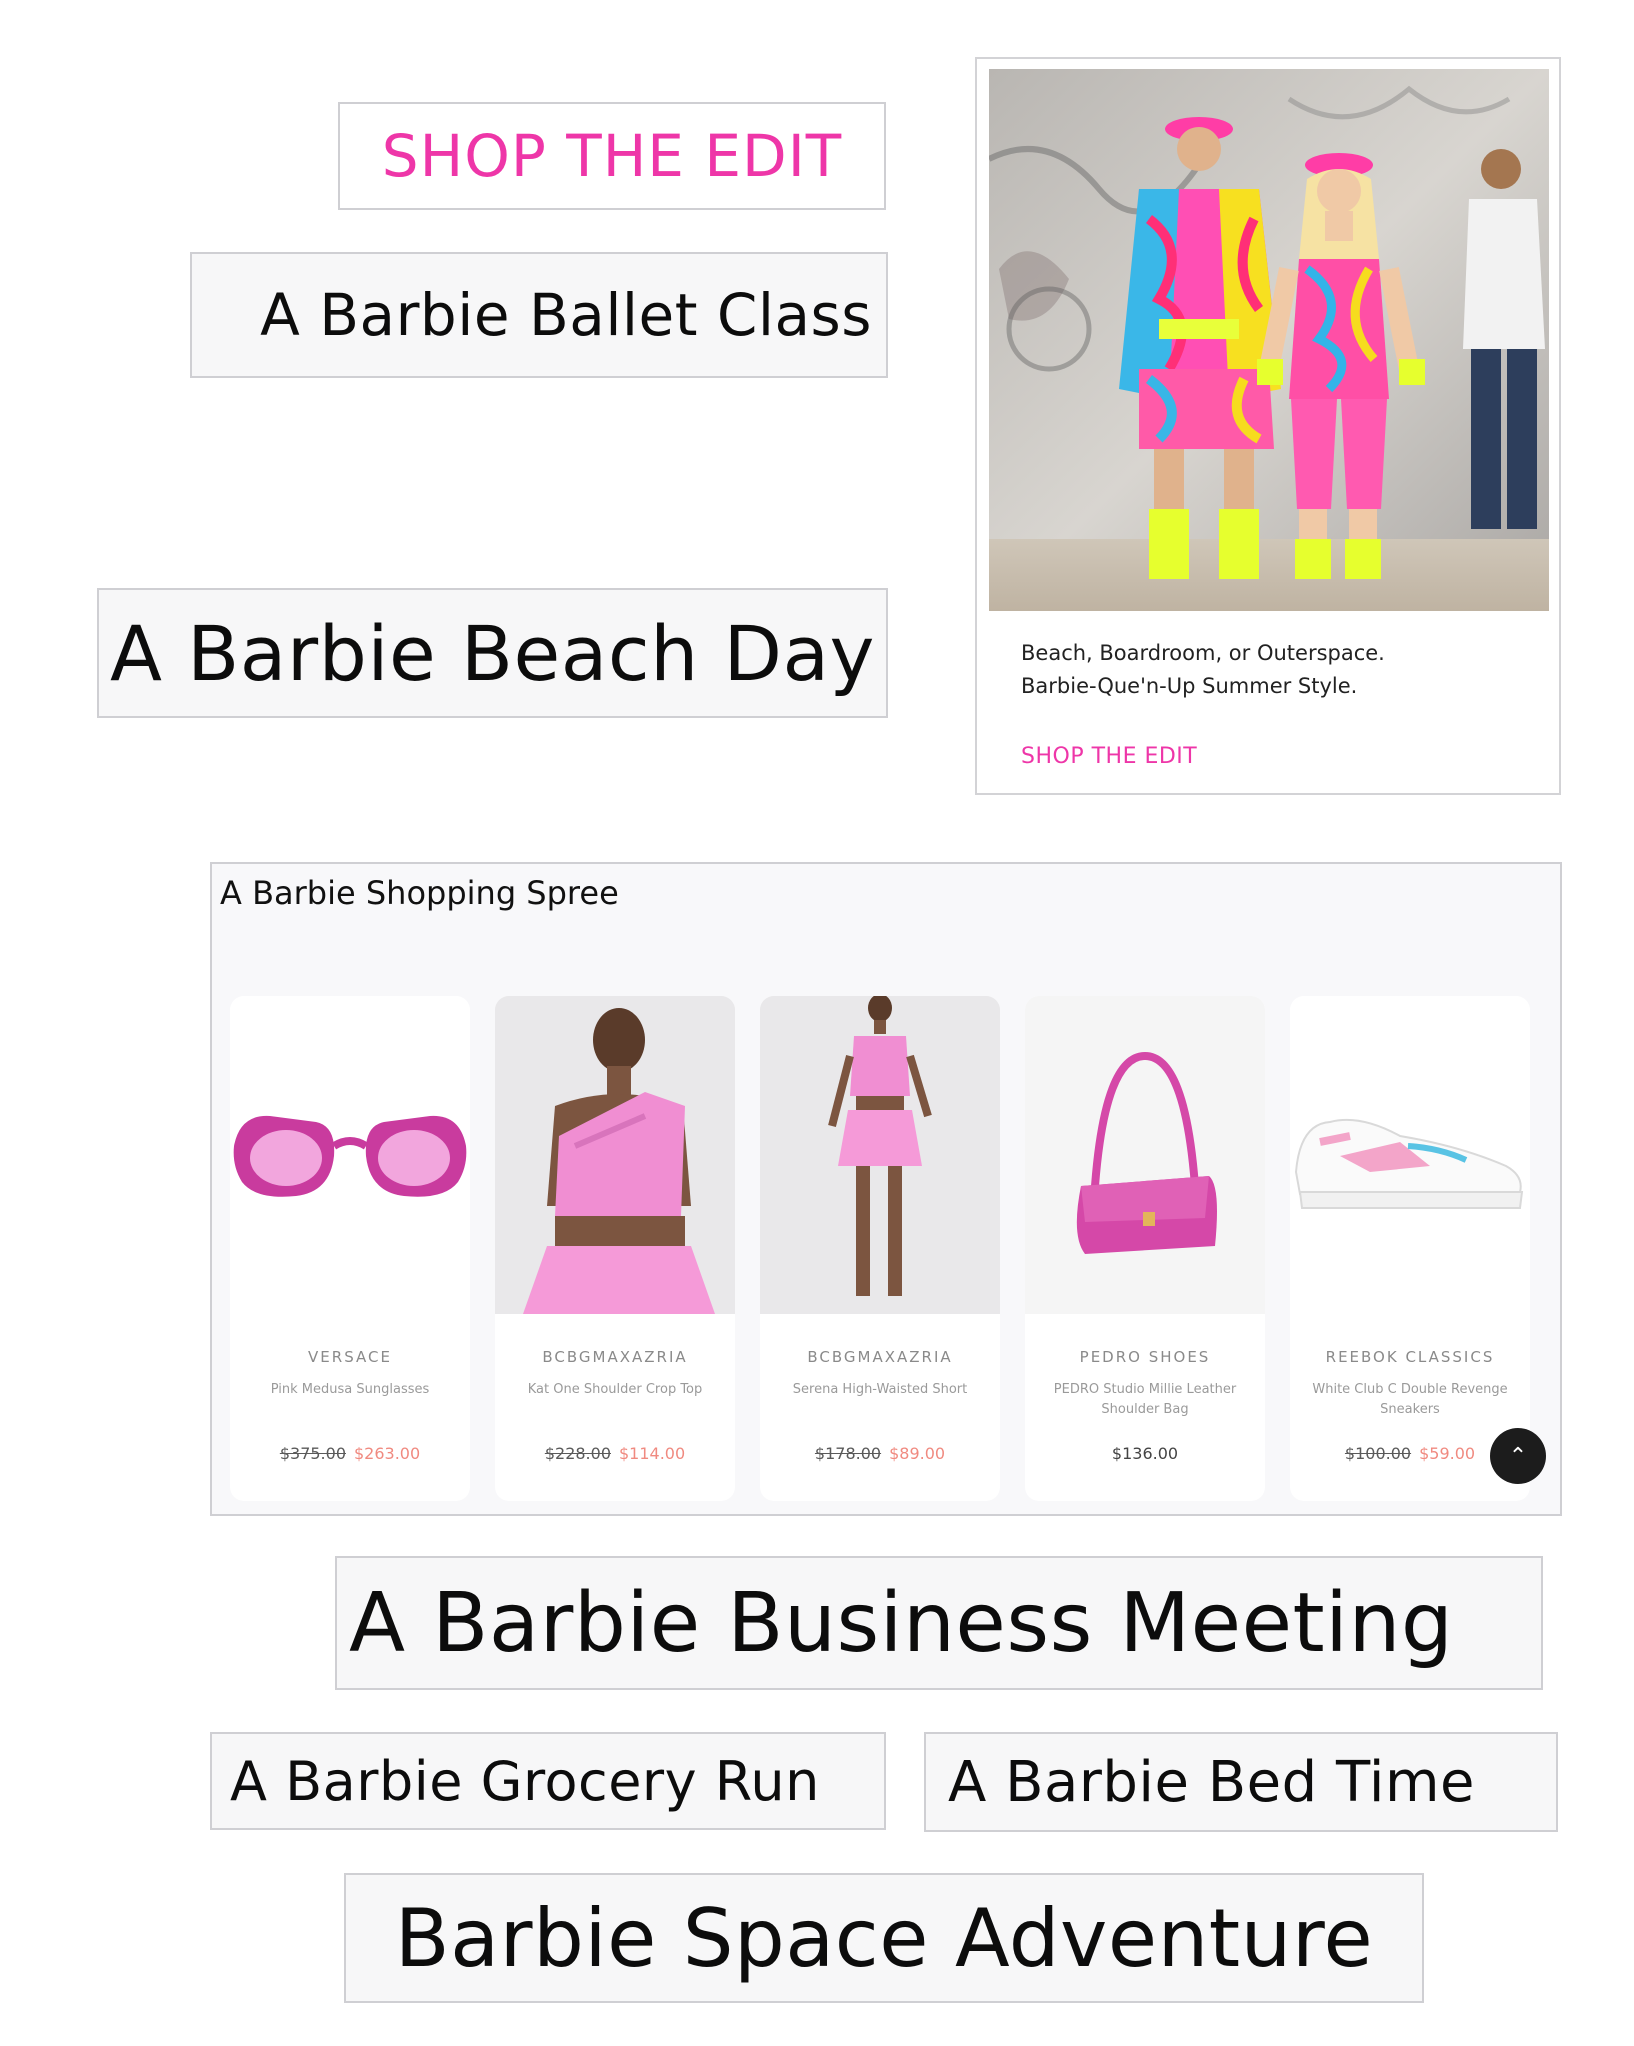 This screenshot has width=1634, height=2046. Describe the element at coordinates (577, 1453) in the screenshot. I see `original-price: $228.00` at that location.